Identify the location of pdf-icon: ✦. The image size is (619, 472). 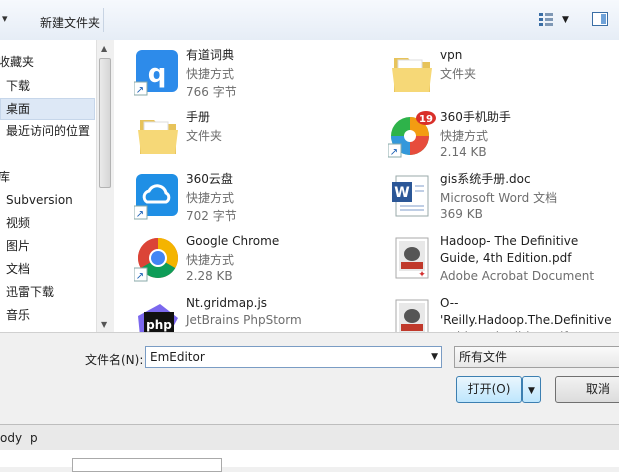
(412, 258).